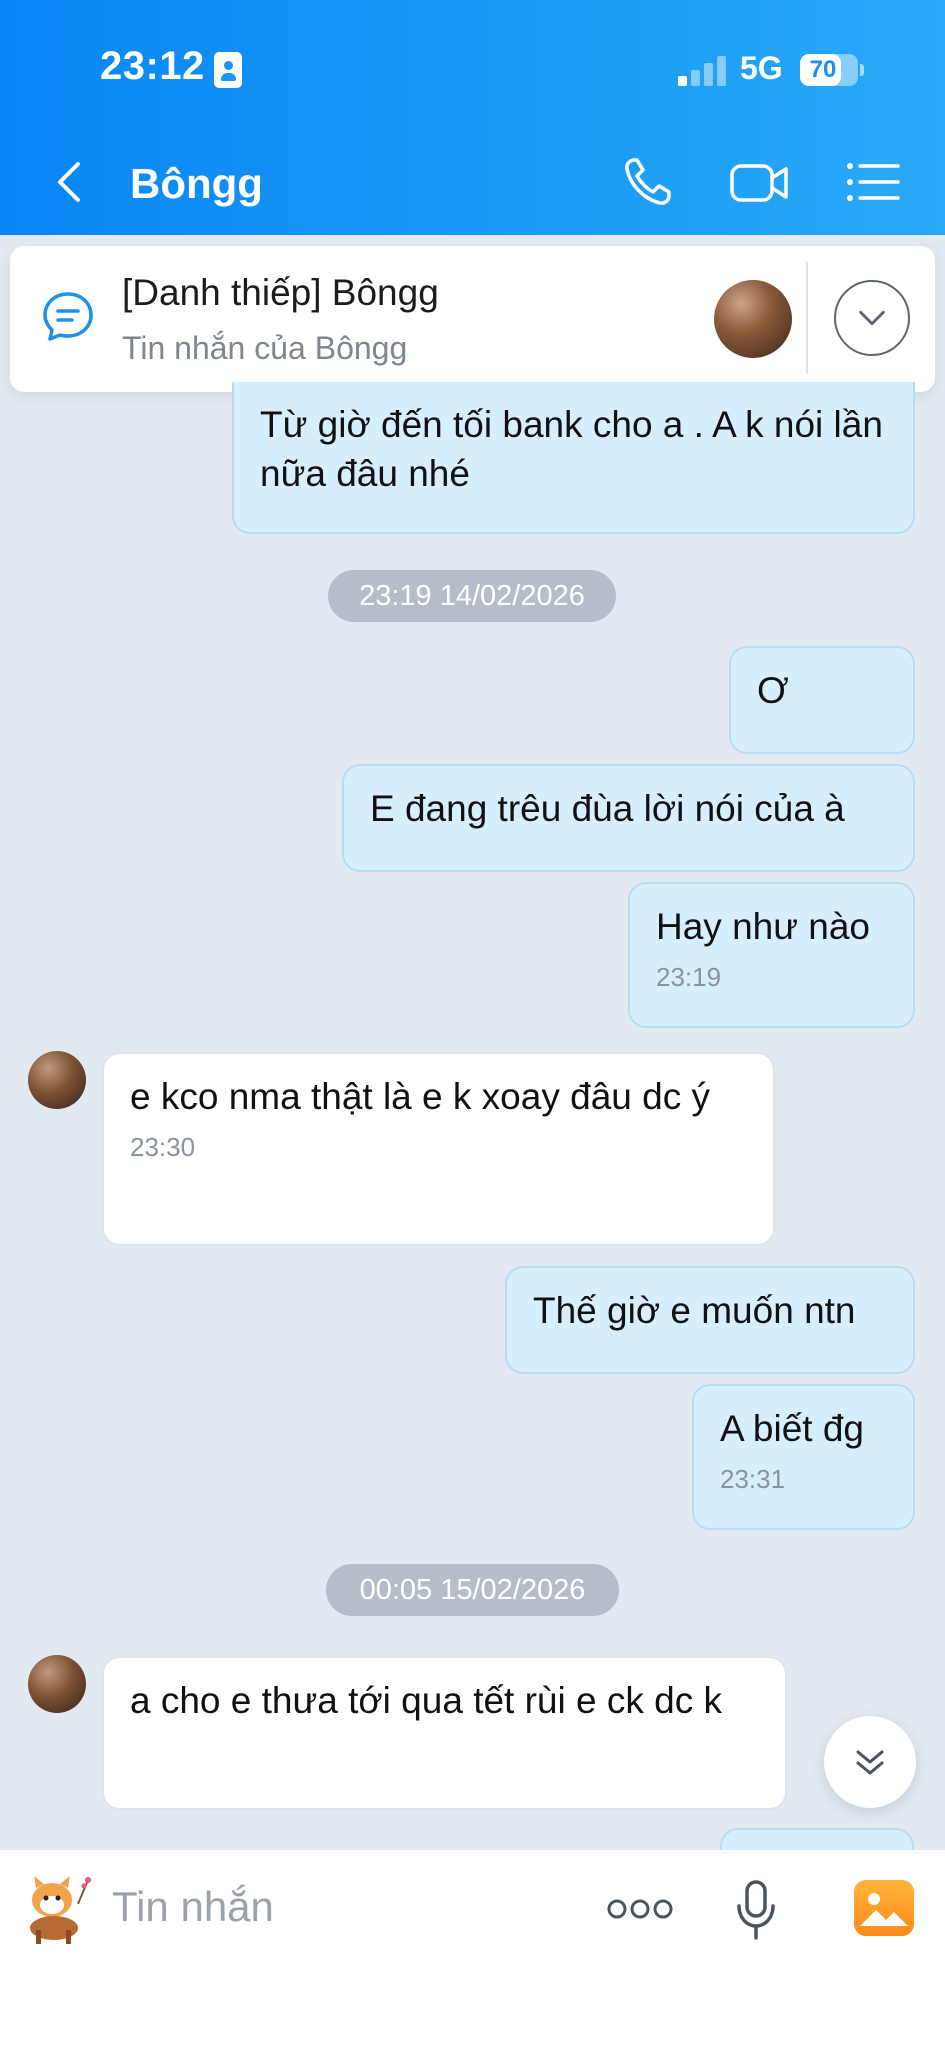 This screenshot has height=2048, width=945. I want to click on pinned-subtitle: Tin nhắn của Bôngg, so click(265, 348).